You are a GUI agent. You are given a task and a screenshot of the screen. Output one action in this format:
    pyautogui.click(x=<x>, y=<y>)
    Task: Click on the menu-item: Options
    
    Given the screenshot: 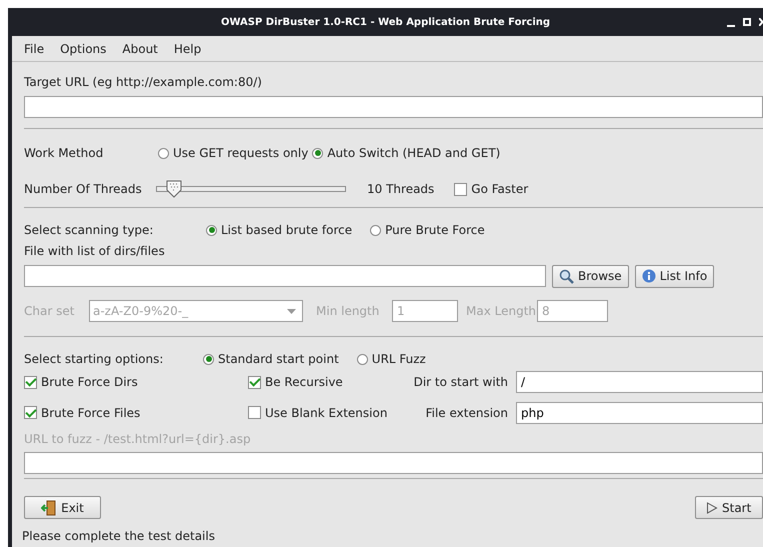 What is the action you would take?
    pyautogui.click(x=83, y=49)
    